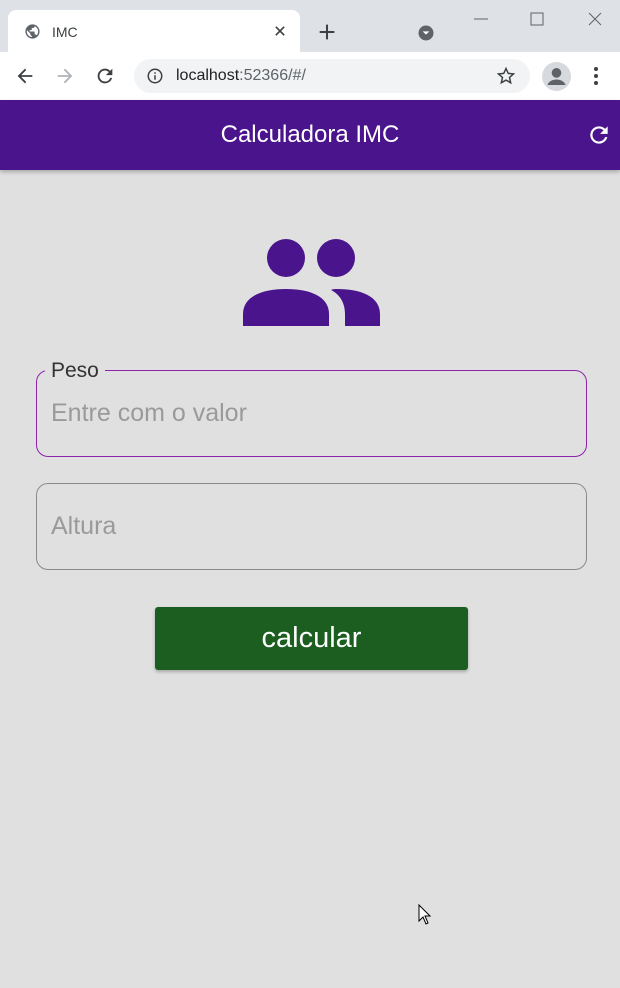 Image resolution: width=620 pixels, height=988 pixels. What do you see at coordinates (311, 282) in the screenshot?
I see `people-icon` at bounding box center [311, 282].